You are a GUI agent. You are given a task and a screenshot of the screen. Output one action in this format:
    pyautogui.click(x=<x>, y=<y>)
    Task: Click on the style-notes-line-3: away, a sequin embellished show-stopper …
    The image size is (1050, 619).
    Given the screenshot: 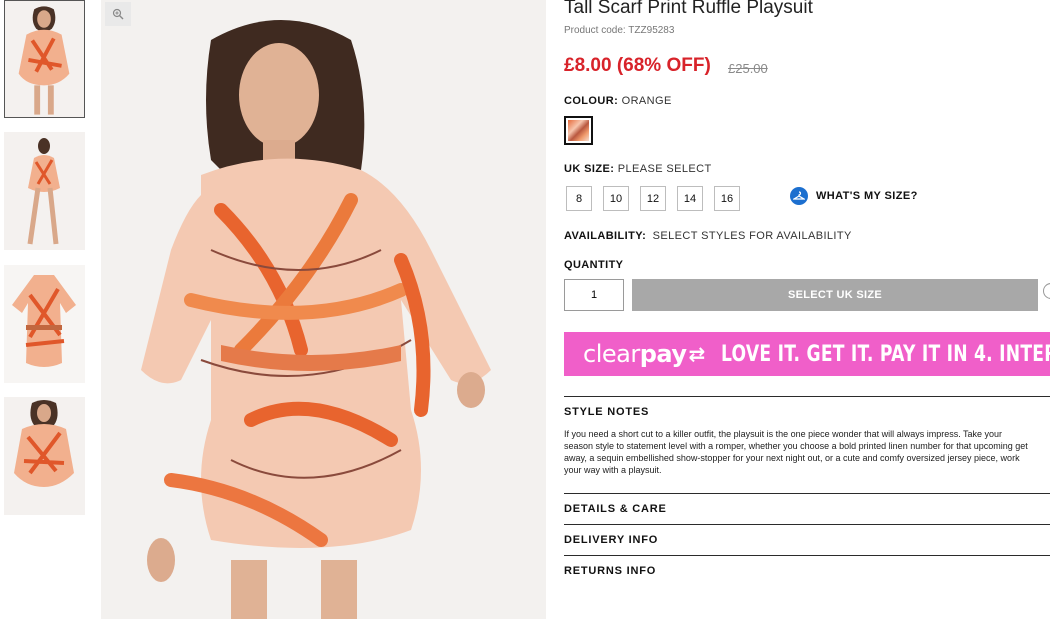 What is the action you would take?
    pyautogui.click(x=792, y=458)
    